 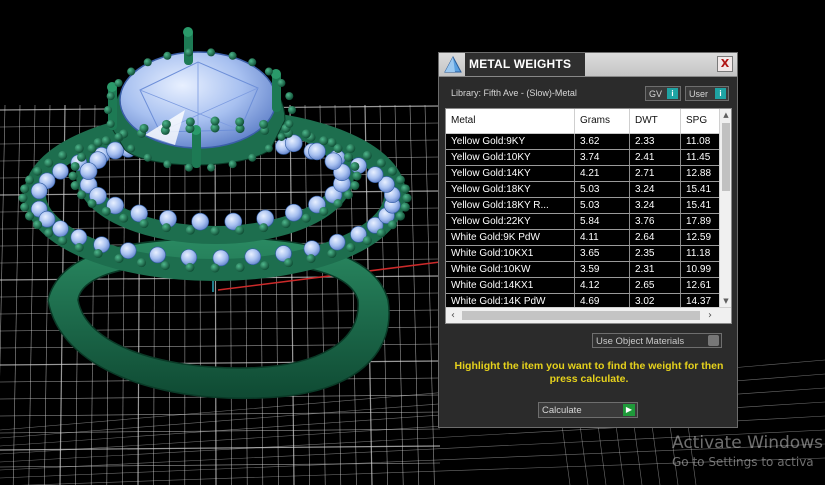 What do you see at coordinates (602, 157) in the screenshot?
I see `grams-cell: 3.74` at bounding box center [602, 157].